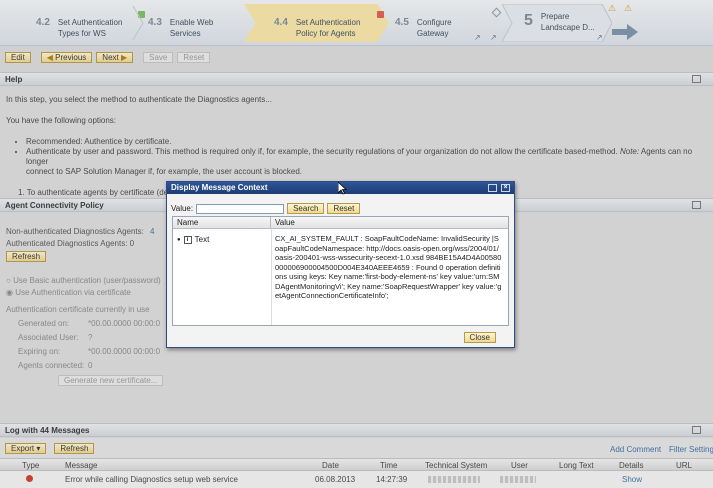 The height and width of the screenshot is (488, 713). I want to click on row-name: Text, so click(202, 239).